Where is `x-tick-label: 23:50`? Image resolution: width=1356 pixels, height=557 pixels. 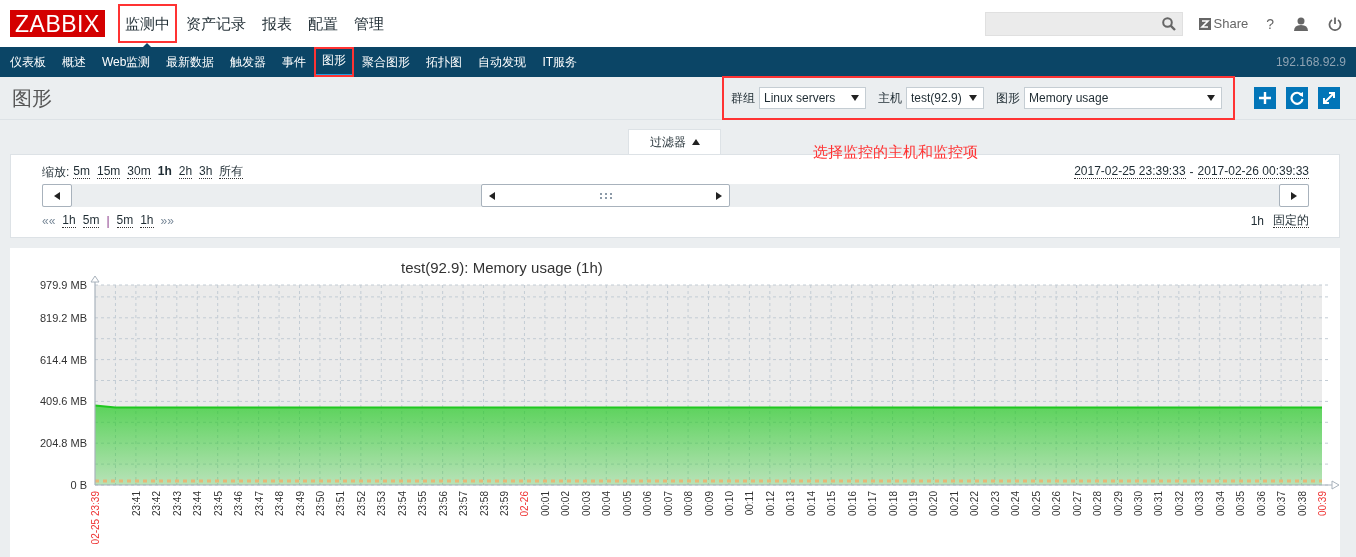
x-tick-label: 23:50 is located at coordinates (320, 504).